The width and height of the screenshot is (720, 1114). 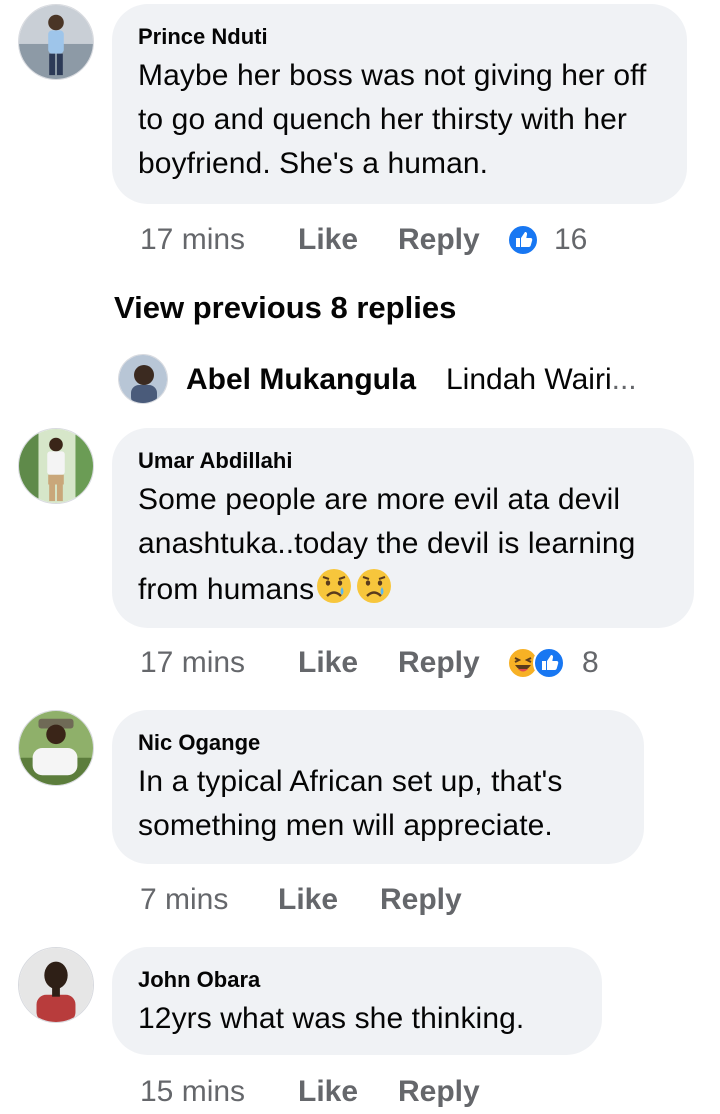 I want to click on comment-time: 7 mins, so click(x=184, y=900).